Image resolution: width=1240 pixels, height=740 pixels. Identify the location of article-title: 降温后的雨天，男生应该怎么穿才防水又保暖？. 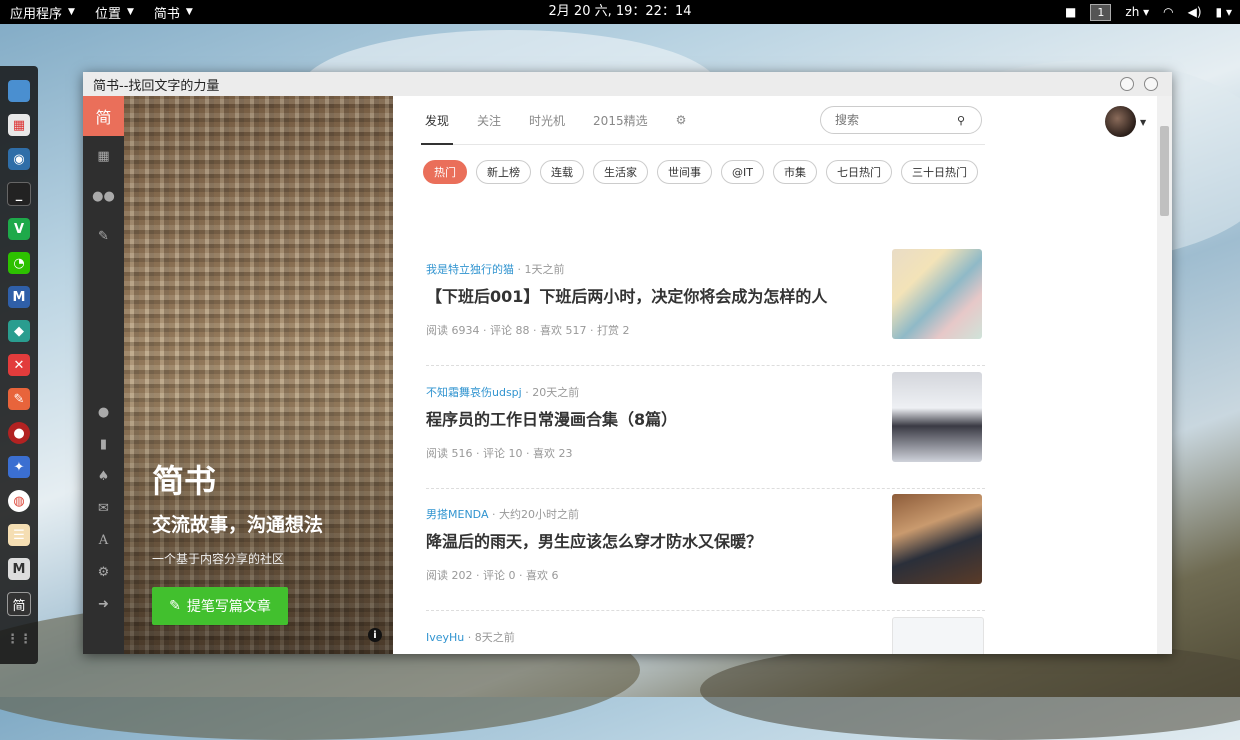
(594, 540).